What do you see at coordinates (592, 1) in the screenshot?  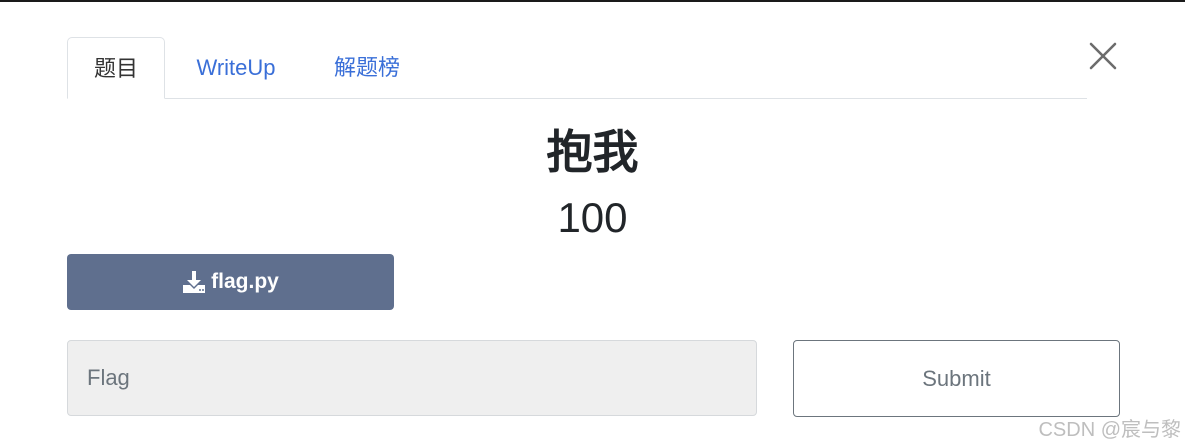 I see `top-border` at bounding box center [592, 1].